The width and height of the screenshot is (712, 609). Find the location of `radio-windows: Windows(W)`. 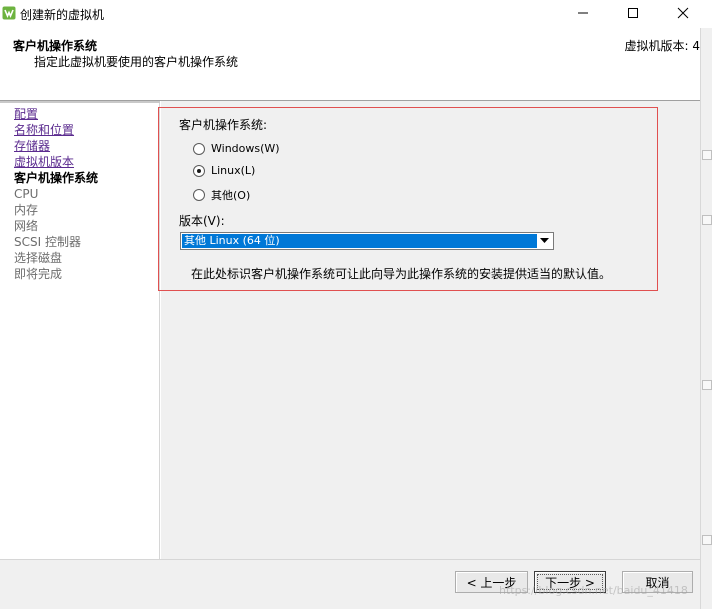

radio-windows: Windows(W) is located at coordinates (236, 148).